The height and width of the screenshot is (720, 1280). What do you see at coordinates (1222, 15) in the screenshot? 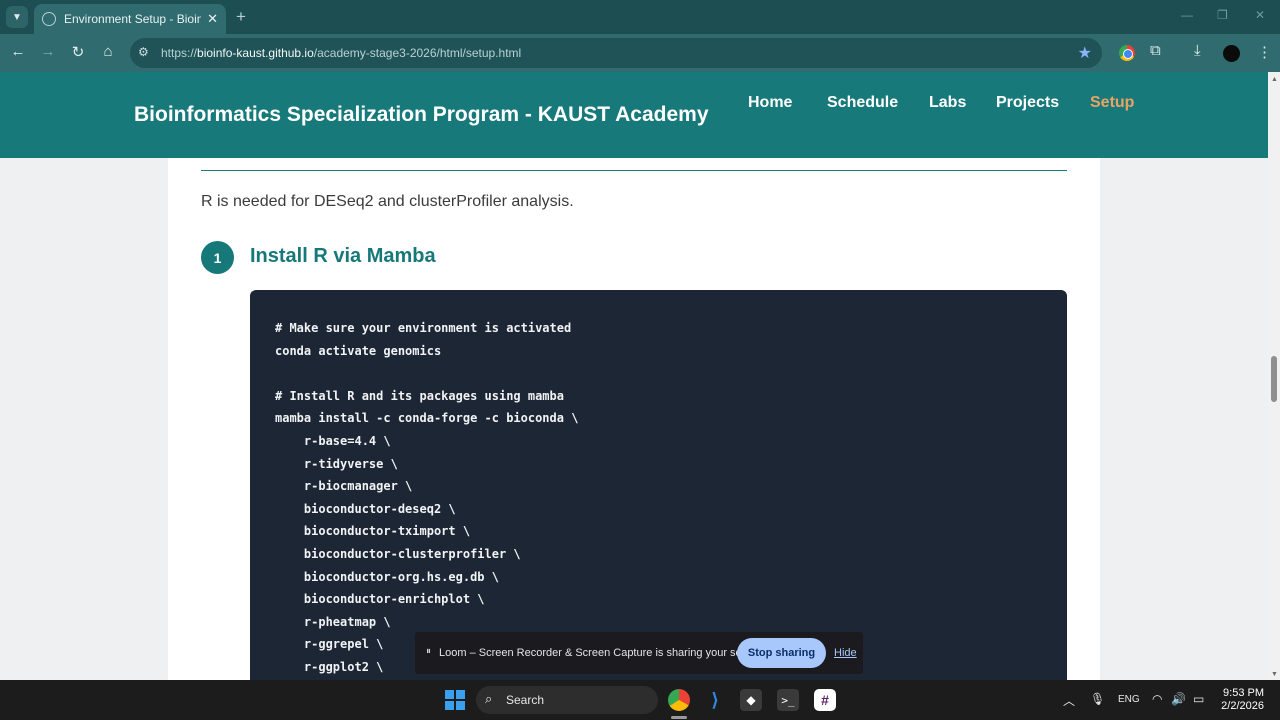
I see `maximize-icon: ❐` at bounding box center [1222, 15].